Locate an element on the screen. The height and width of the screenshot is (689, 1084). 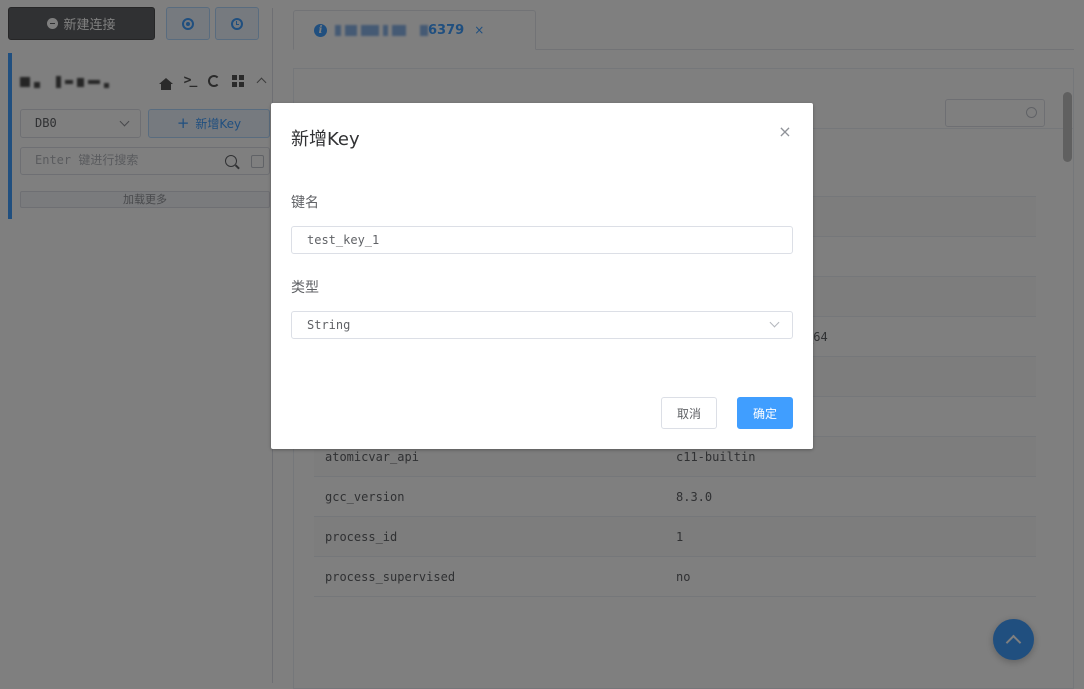
confirm-button: 确定 is located at coordinates (765, 413).